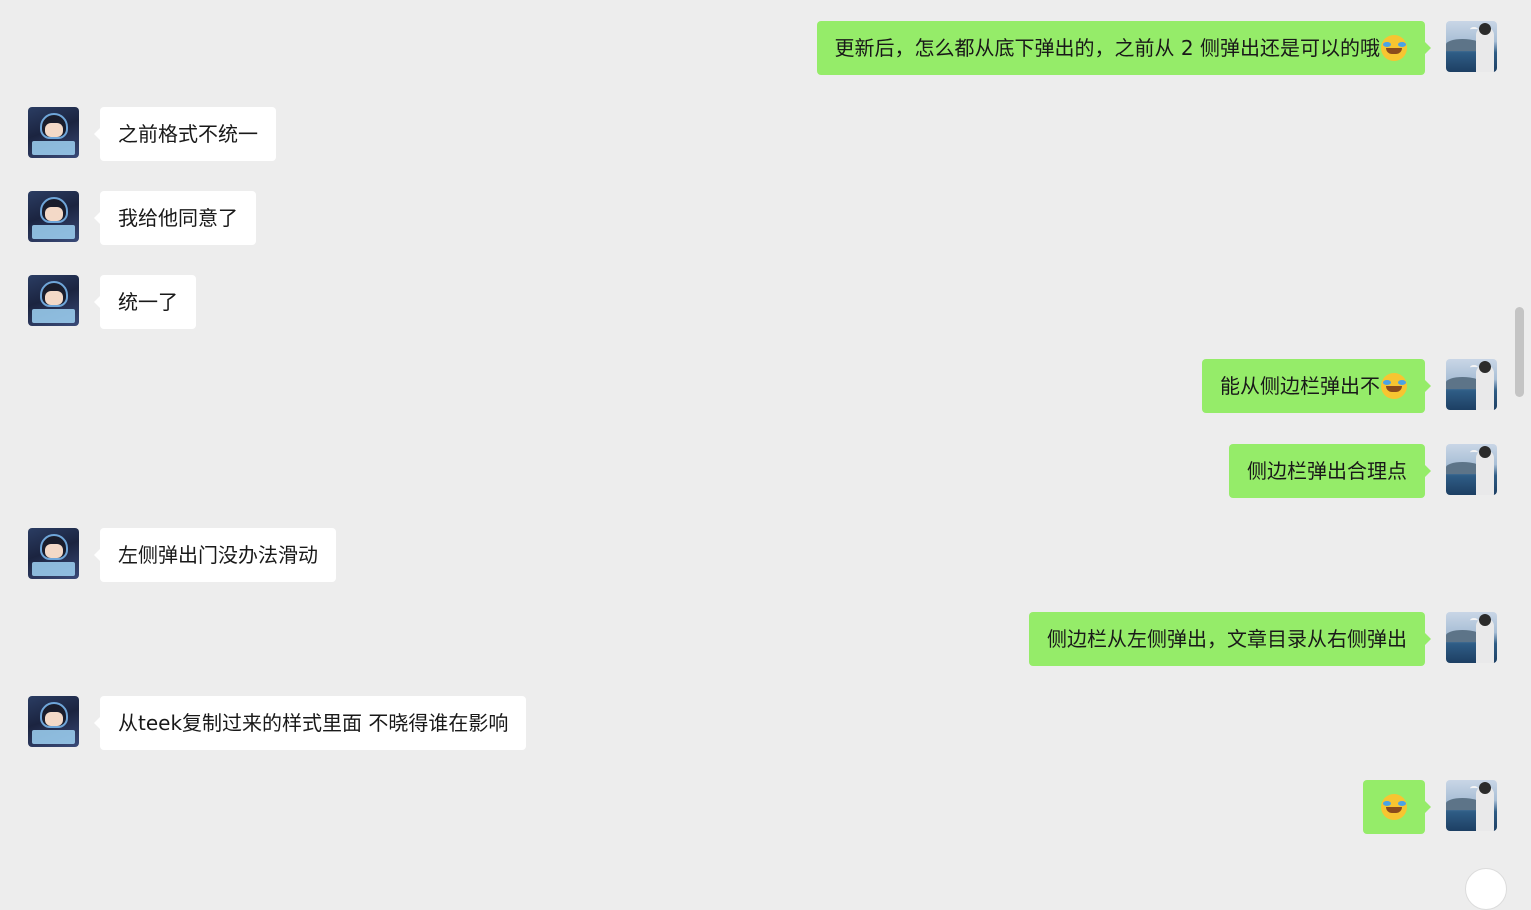  Describe the element at coordinates (1300, 386) in the screenshot. I see `message-text: 能从侧边栏弹出不` at that location.